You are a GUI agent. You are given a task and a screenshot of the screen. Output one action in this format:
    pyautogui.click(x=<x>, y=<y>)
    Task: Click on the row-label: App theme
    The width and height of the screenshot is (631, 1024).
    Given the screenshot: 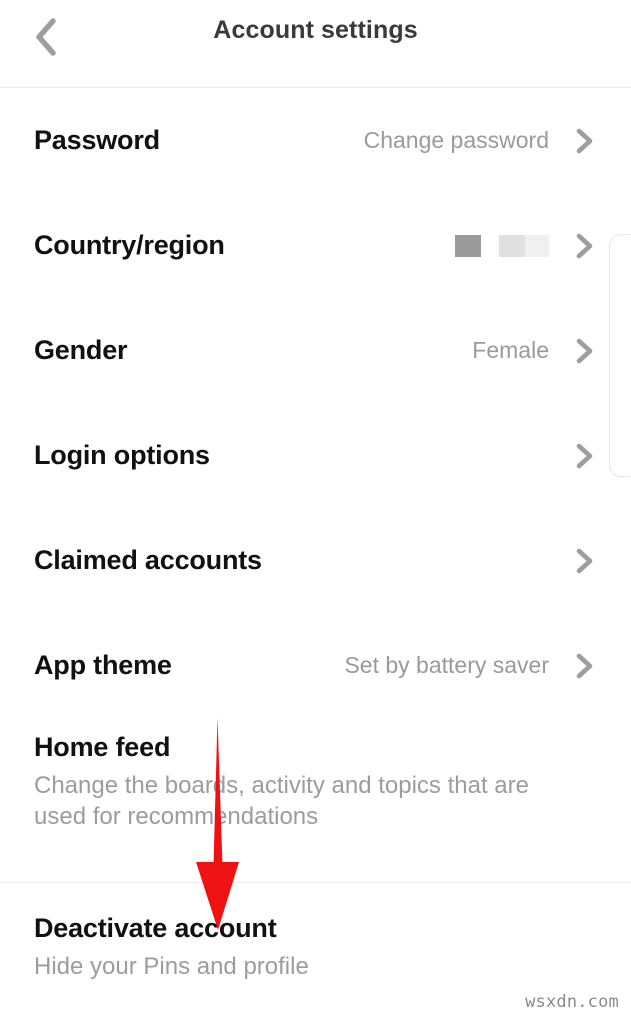 What is the action you would take?
    pyautogui.click(x=103, y=665)
    